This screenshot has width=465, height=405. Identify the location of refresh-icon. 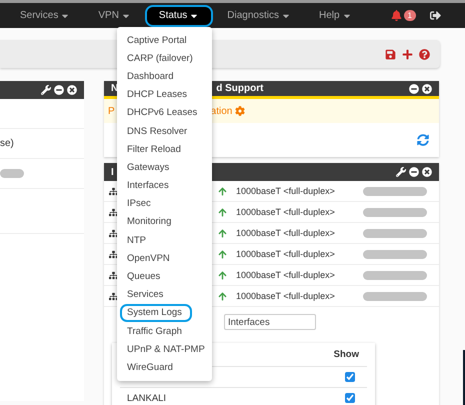
(423, 140).